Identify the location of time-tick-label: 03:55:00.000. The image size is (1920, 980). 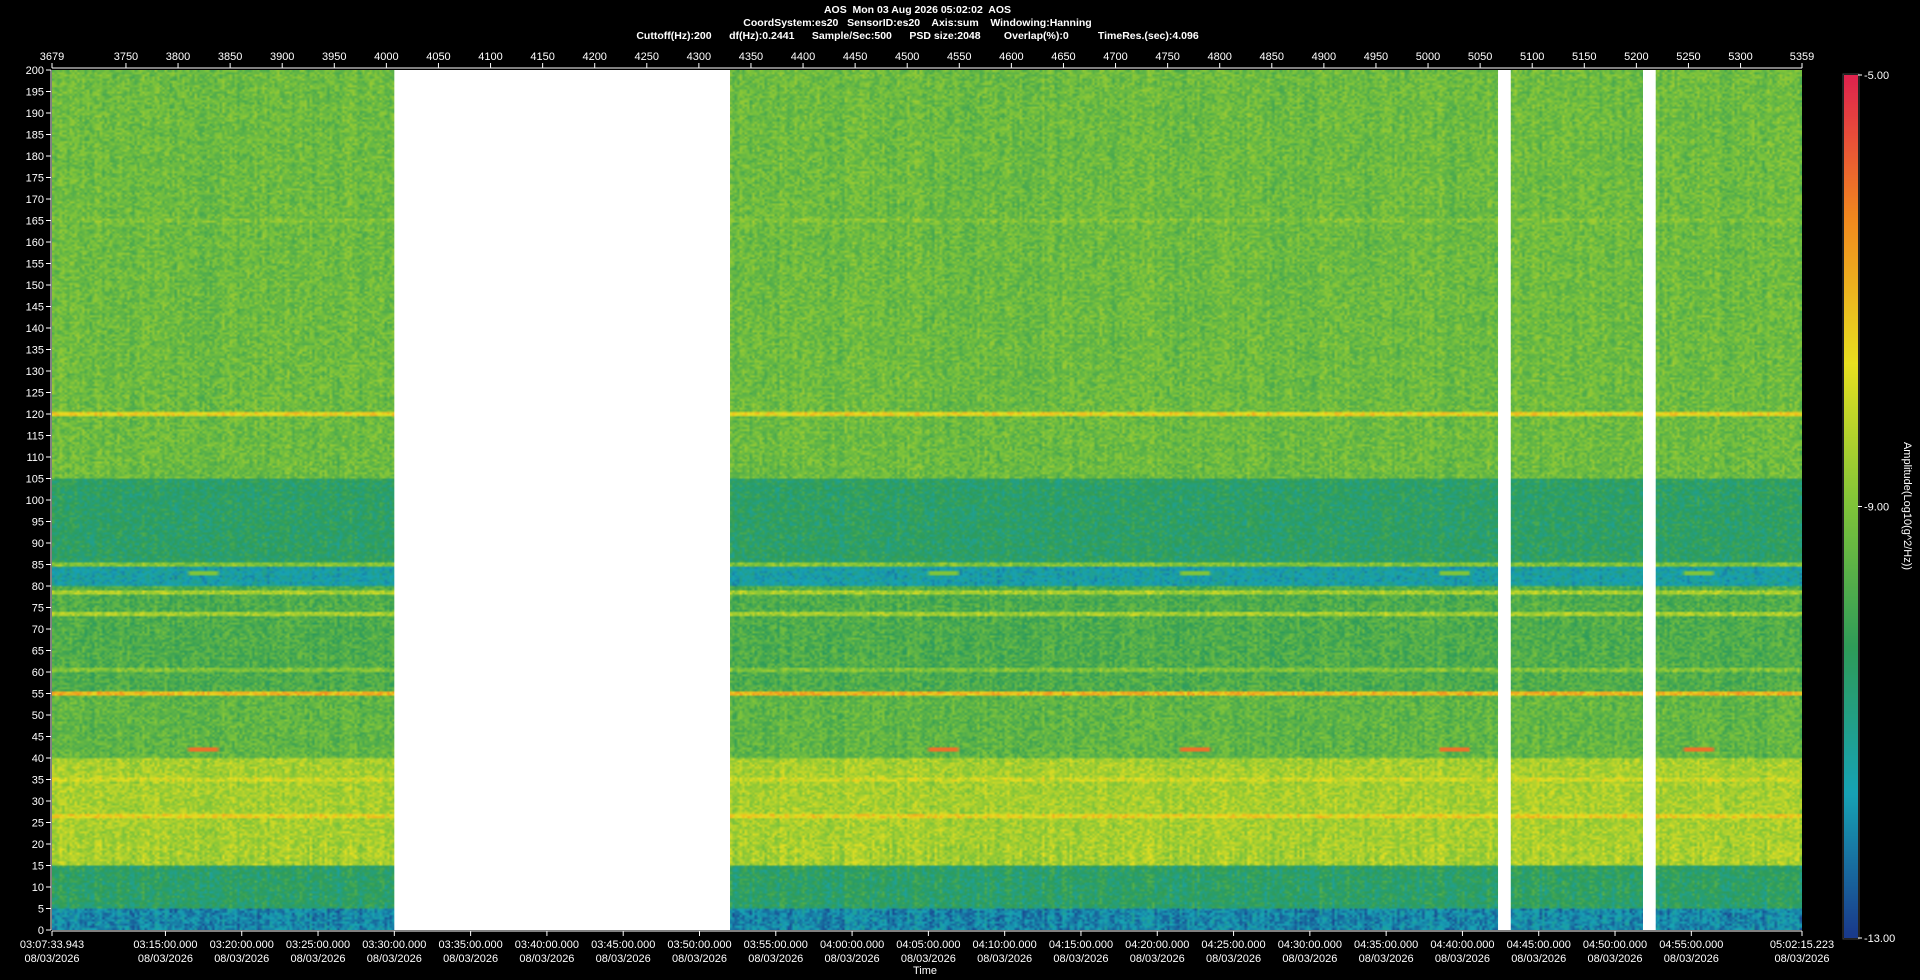
(776, 945).